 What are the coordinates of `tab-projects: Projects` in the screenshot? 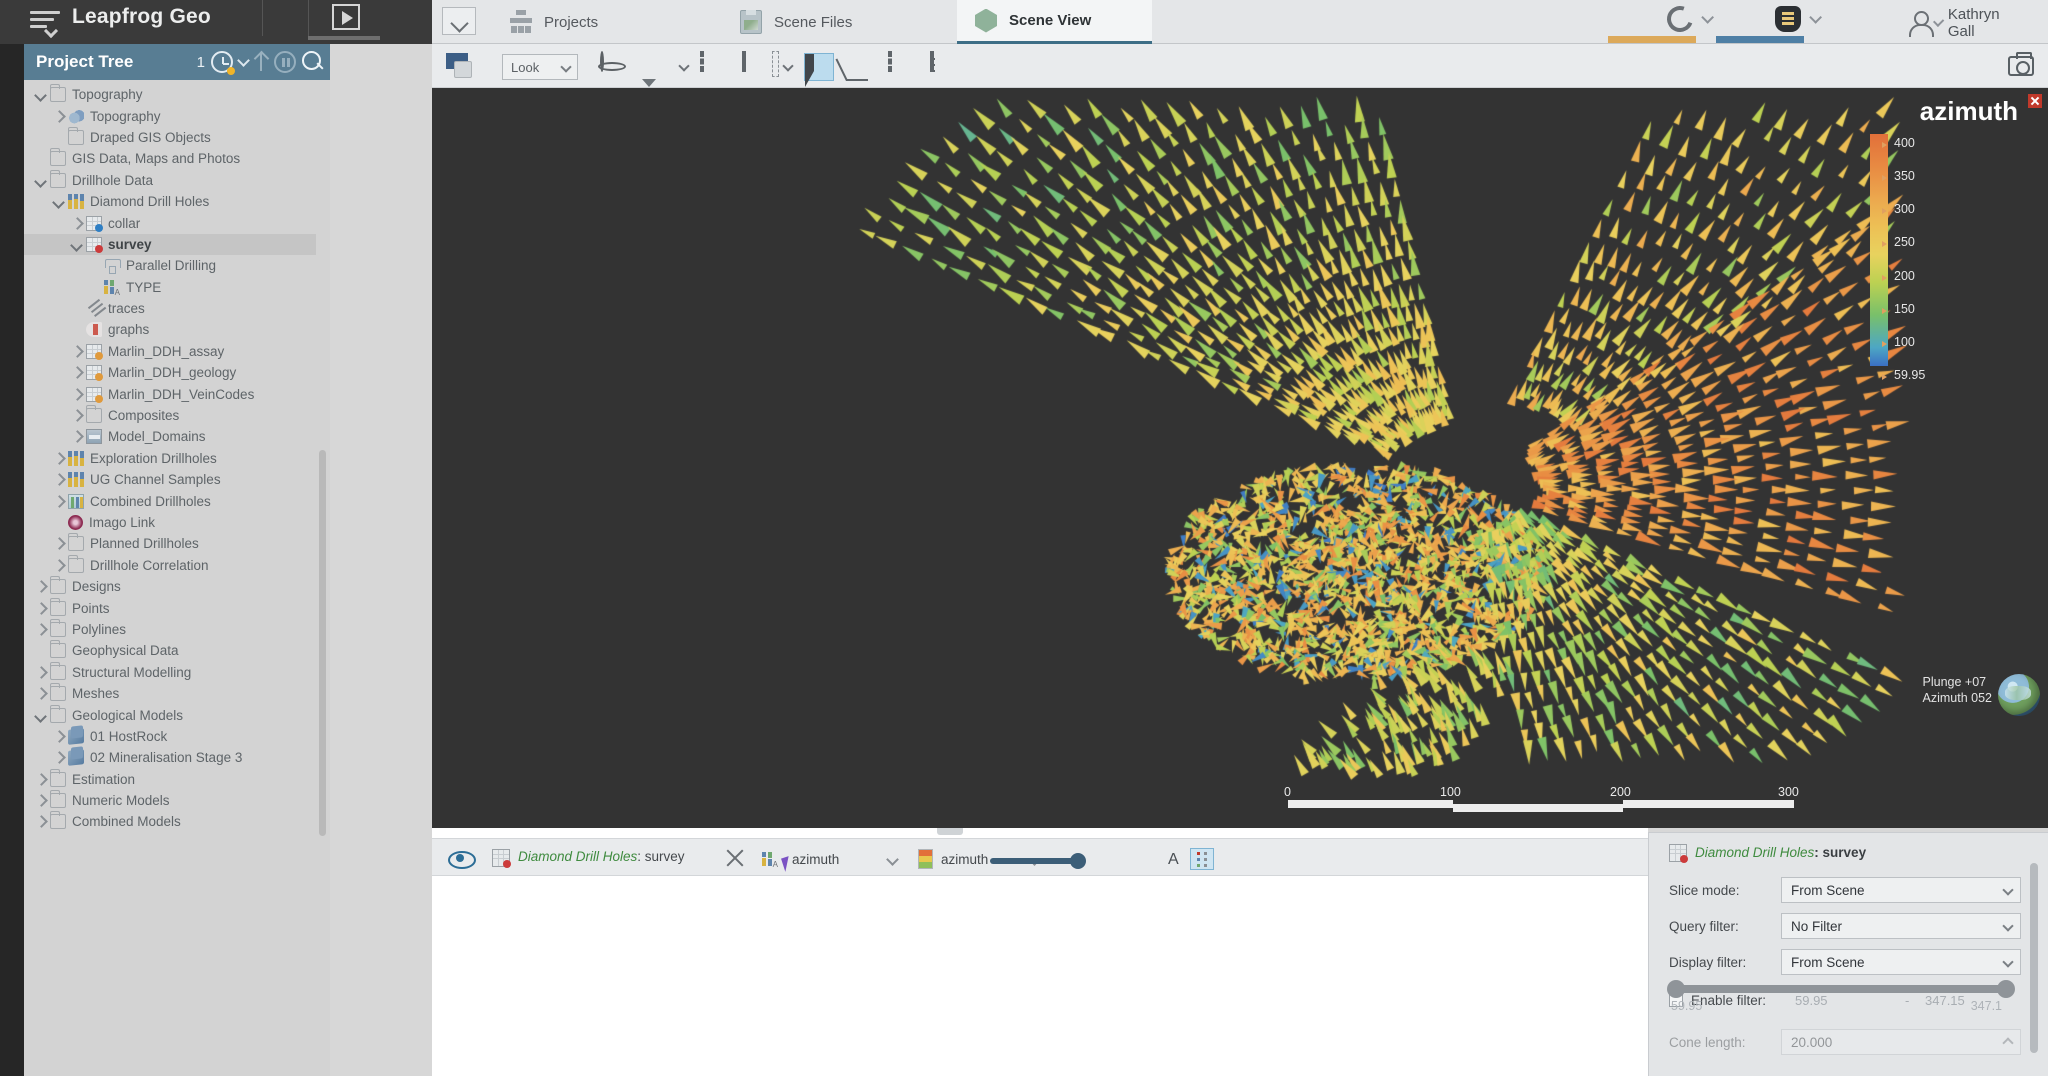 It's located at (607, 22).